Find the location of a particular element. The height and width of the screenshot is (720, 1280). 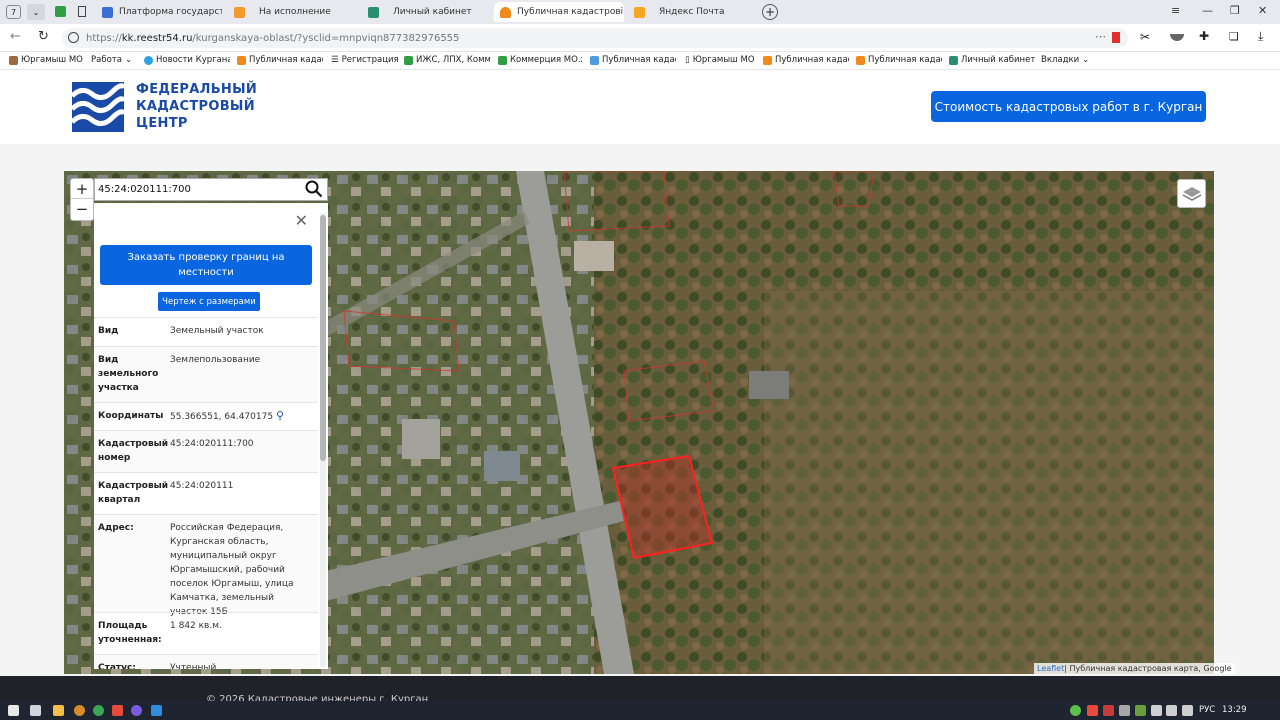

close-icon: ✕ is located at coordinates (301, 220).